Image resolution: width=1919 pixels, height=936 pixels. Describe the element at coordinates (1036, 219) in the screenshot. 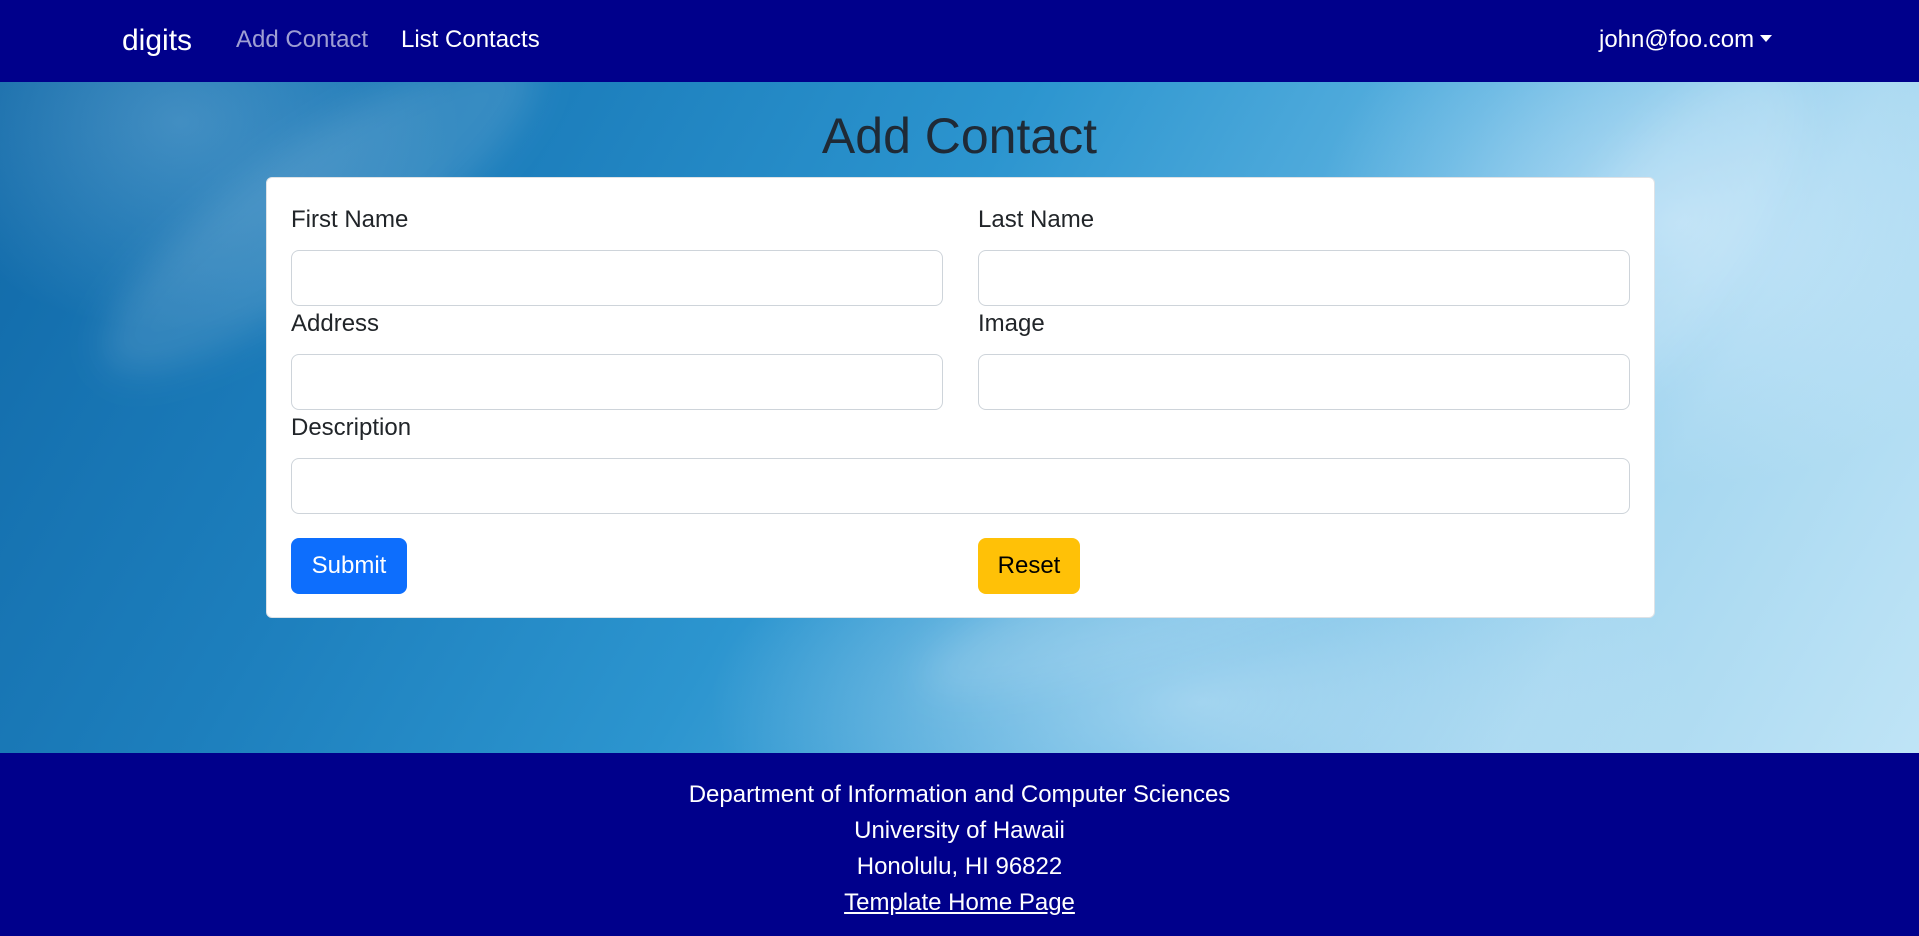

I see `last-name-label: Last Name` at that location.